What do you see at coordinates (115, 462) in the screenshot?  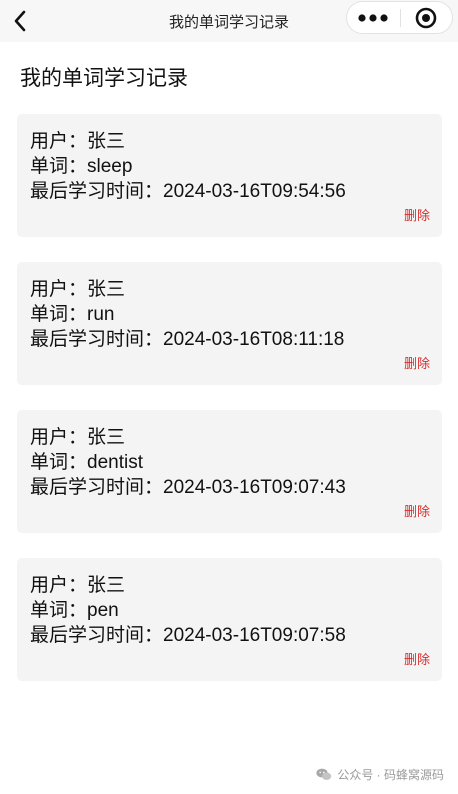 I see `word-value: dentist` at bounding box center [115, 462].